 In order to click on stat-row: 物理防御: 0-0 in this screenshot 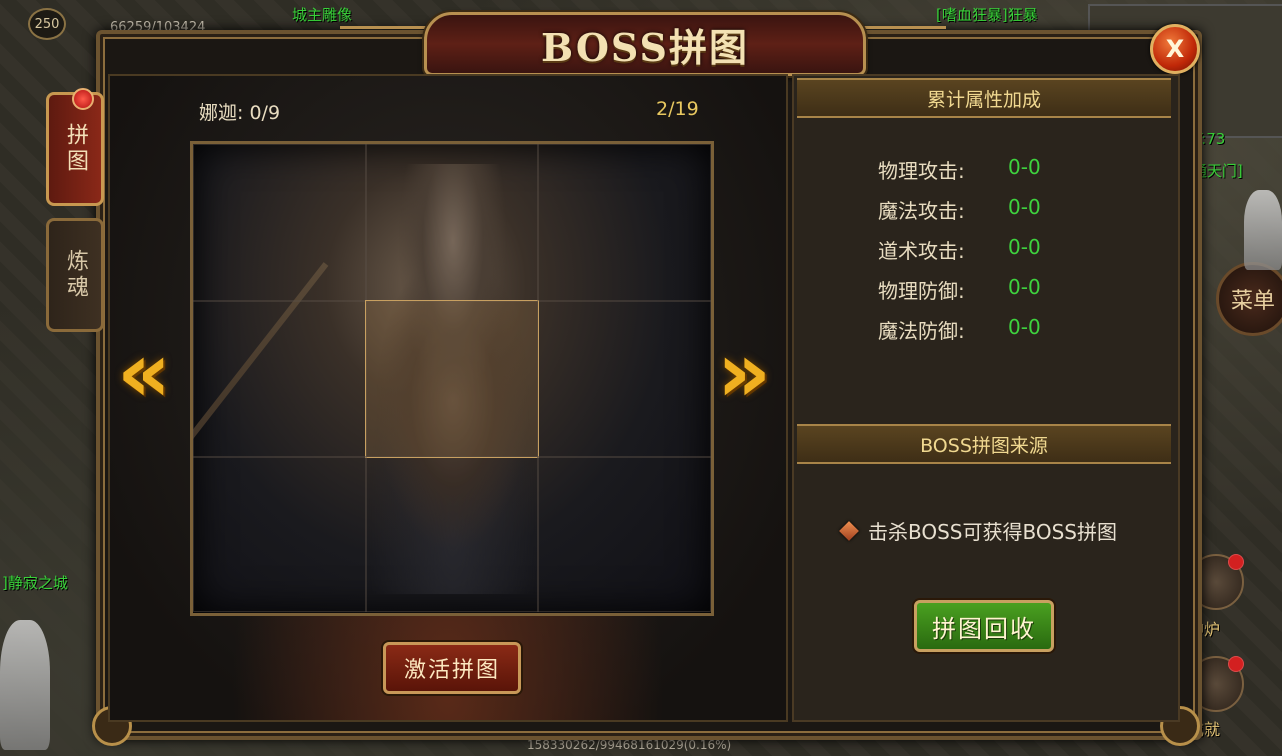, I will do `click(959, 289)`.